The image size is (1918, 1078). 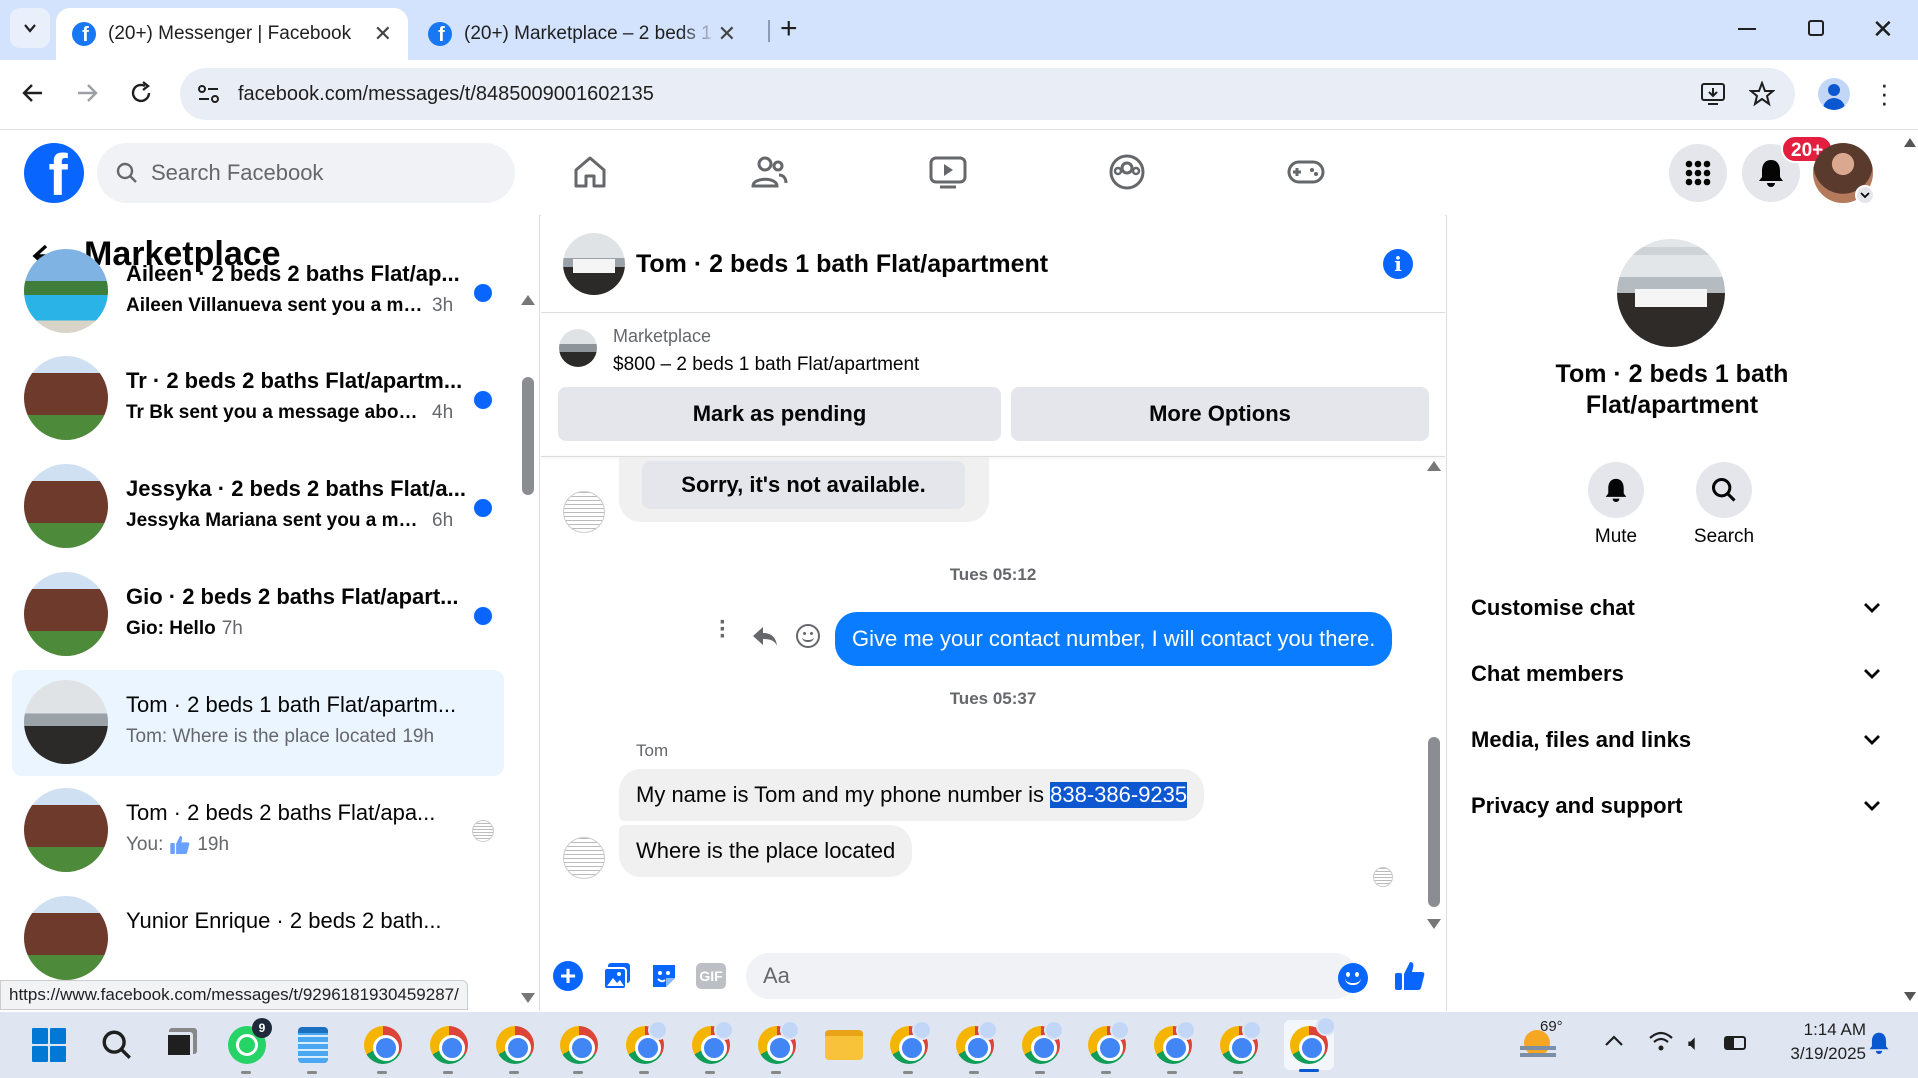 What do you see at coordinates (1127, 172) in the screenshot?
I see `groups-icon` at bounding box center [1127, 172].